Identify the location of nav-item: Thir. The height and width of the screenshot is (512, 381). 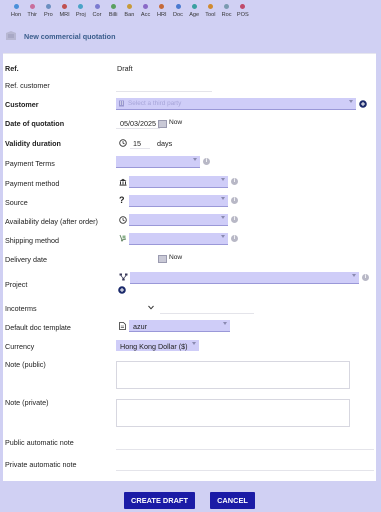
(32, 10).